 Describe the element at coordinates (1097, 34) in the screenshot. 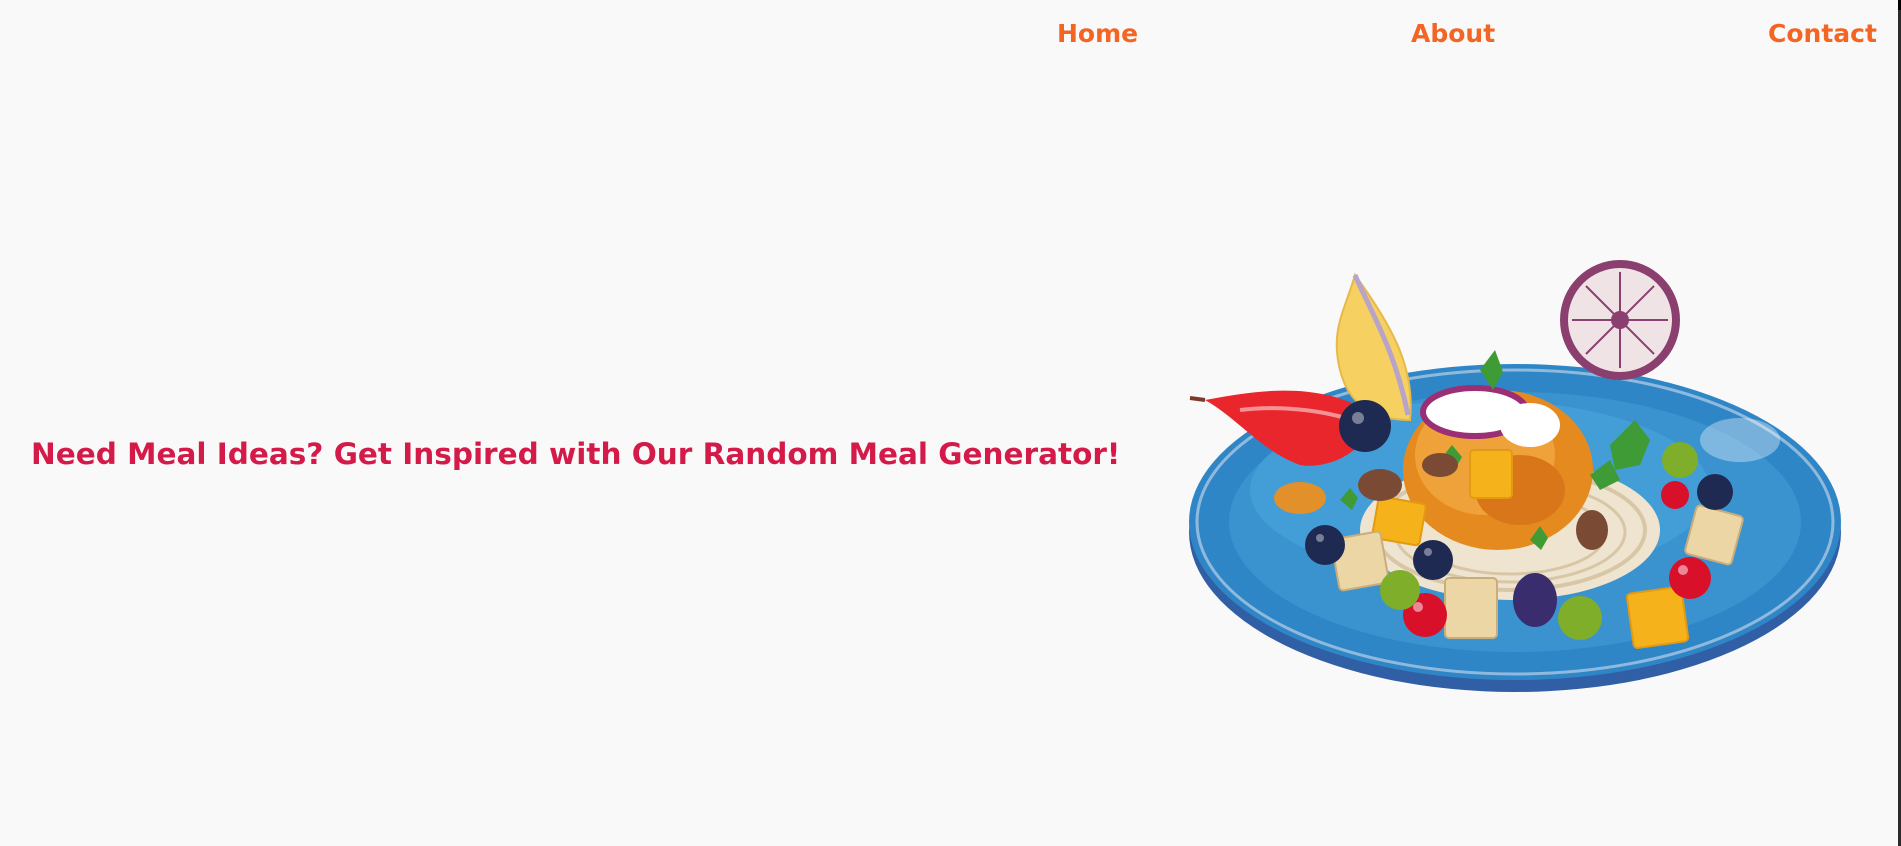

I see `nav-home-link: Home` at that location.